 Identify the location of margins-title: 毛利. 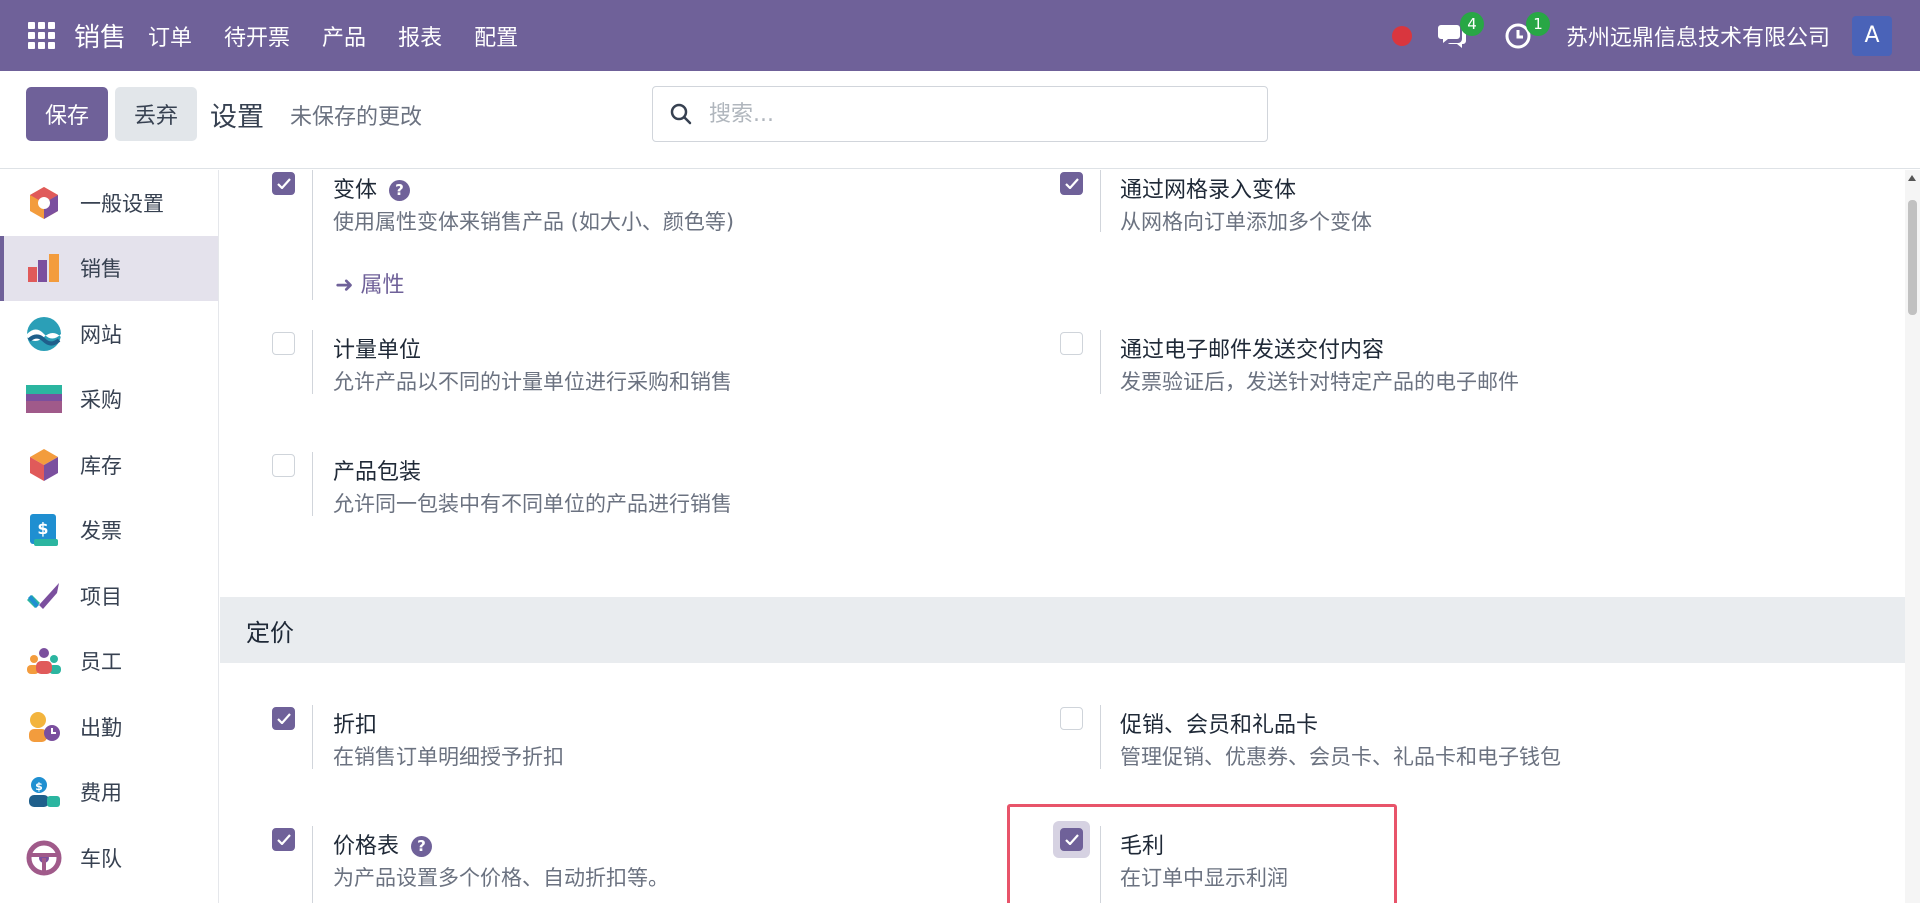
(1142, 846).